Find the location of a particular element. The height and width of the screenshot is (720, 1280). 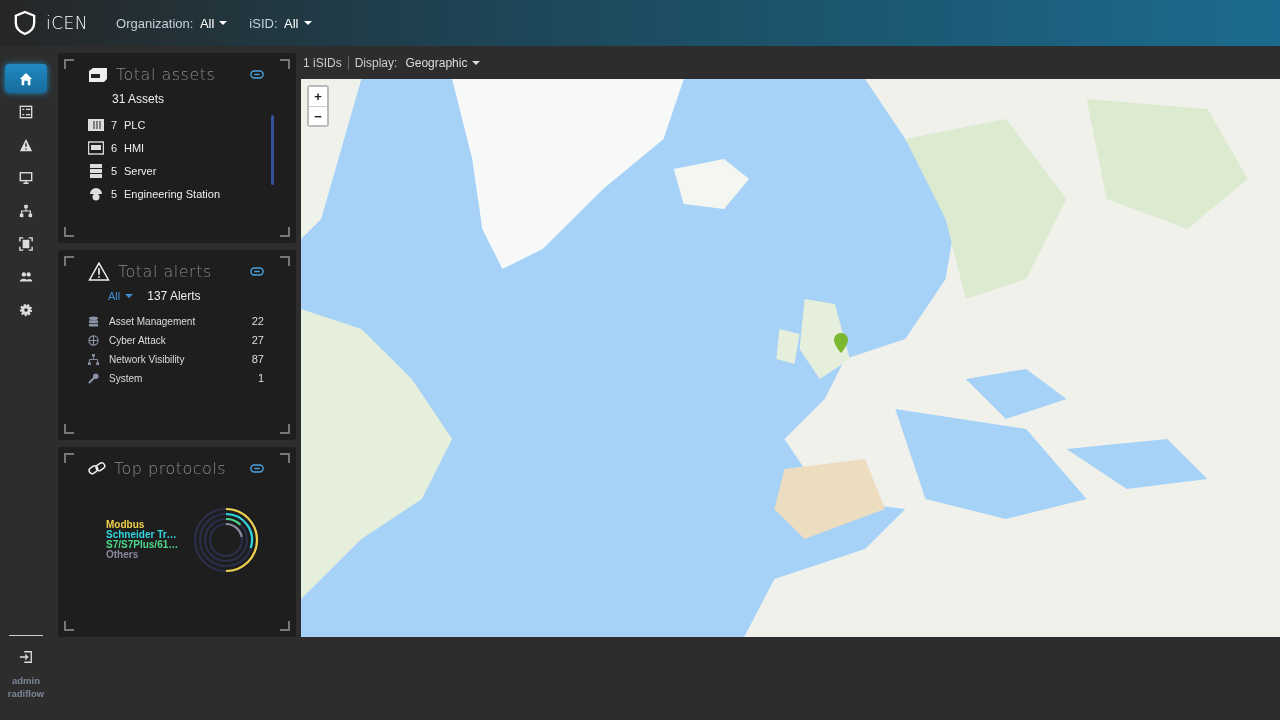

asset-type: Engineering Station is located at coordinates (172, 194).